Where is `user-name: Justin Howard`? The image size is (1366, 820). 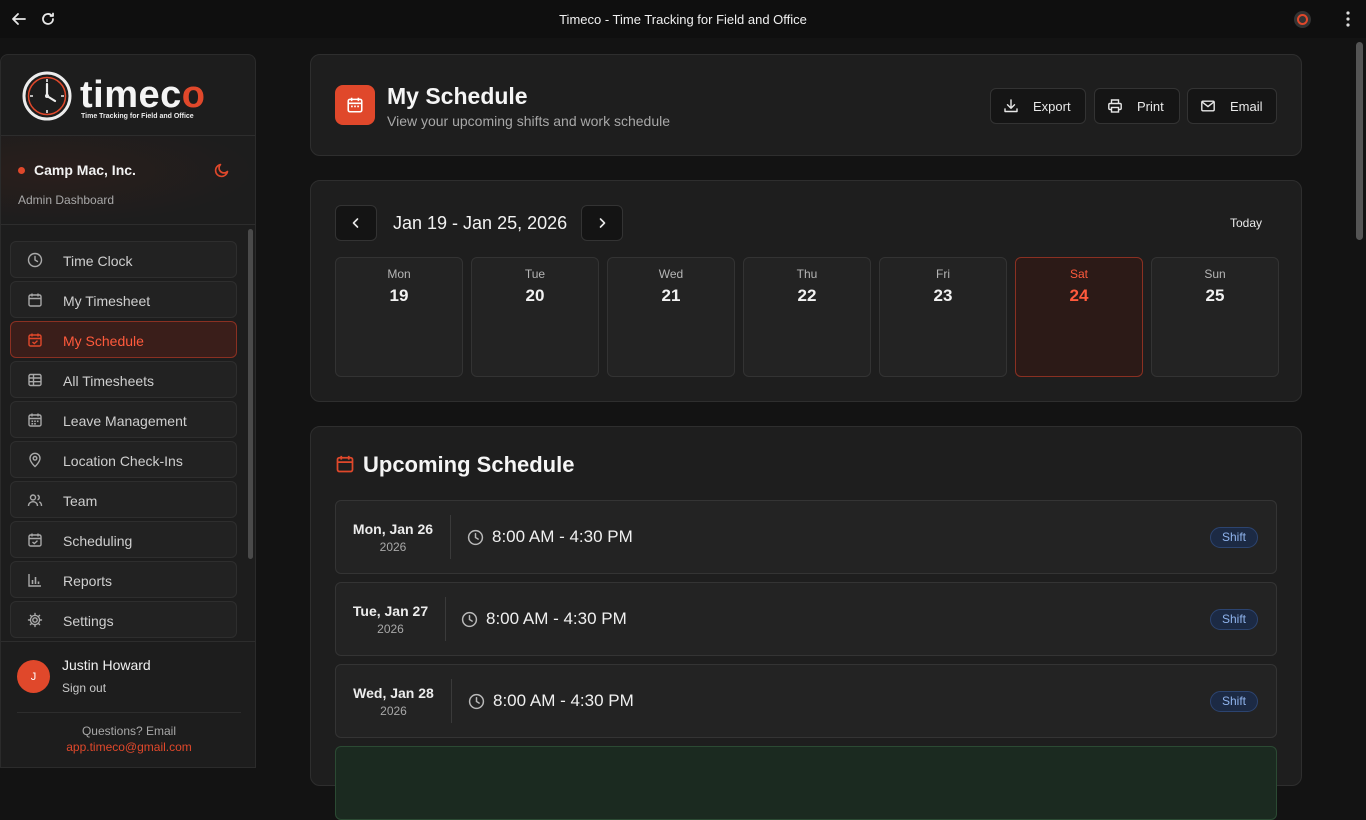
user-name: Justin Howard is located at coordinates (106, 665).